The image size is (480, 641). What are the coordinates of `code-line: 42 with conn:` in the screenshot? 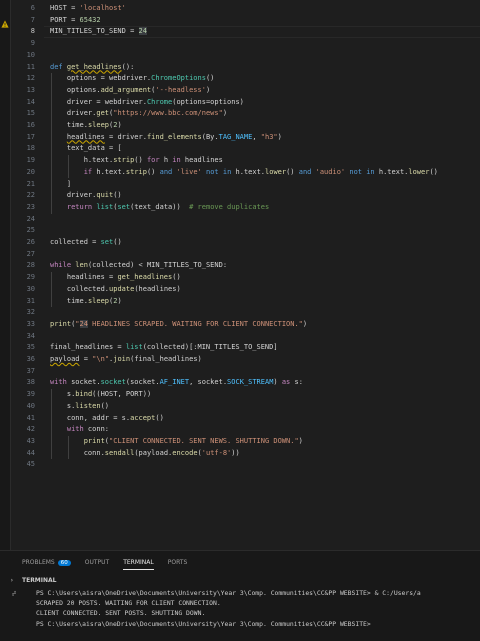 It's located at (245, 430).